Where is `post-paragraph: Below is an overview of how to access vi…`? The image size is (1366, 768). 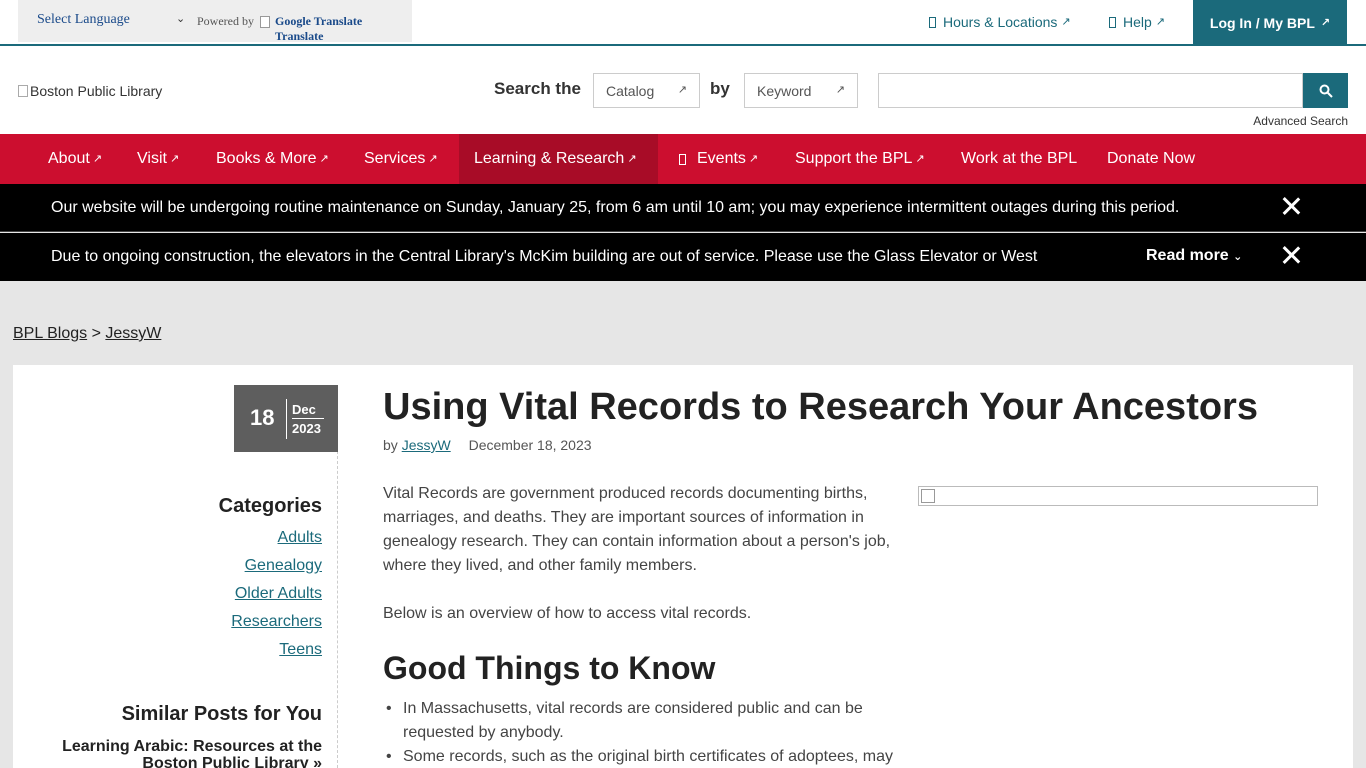
post-paragraph: Below is an overview of how to access vi… is located at coordinates (567, 613).